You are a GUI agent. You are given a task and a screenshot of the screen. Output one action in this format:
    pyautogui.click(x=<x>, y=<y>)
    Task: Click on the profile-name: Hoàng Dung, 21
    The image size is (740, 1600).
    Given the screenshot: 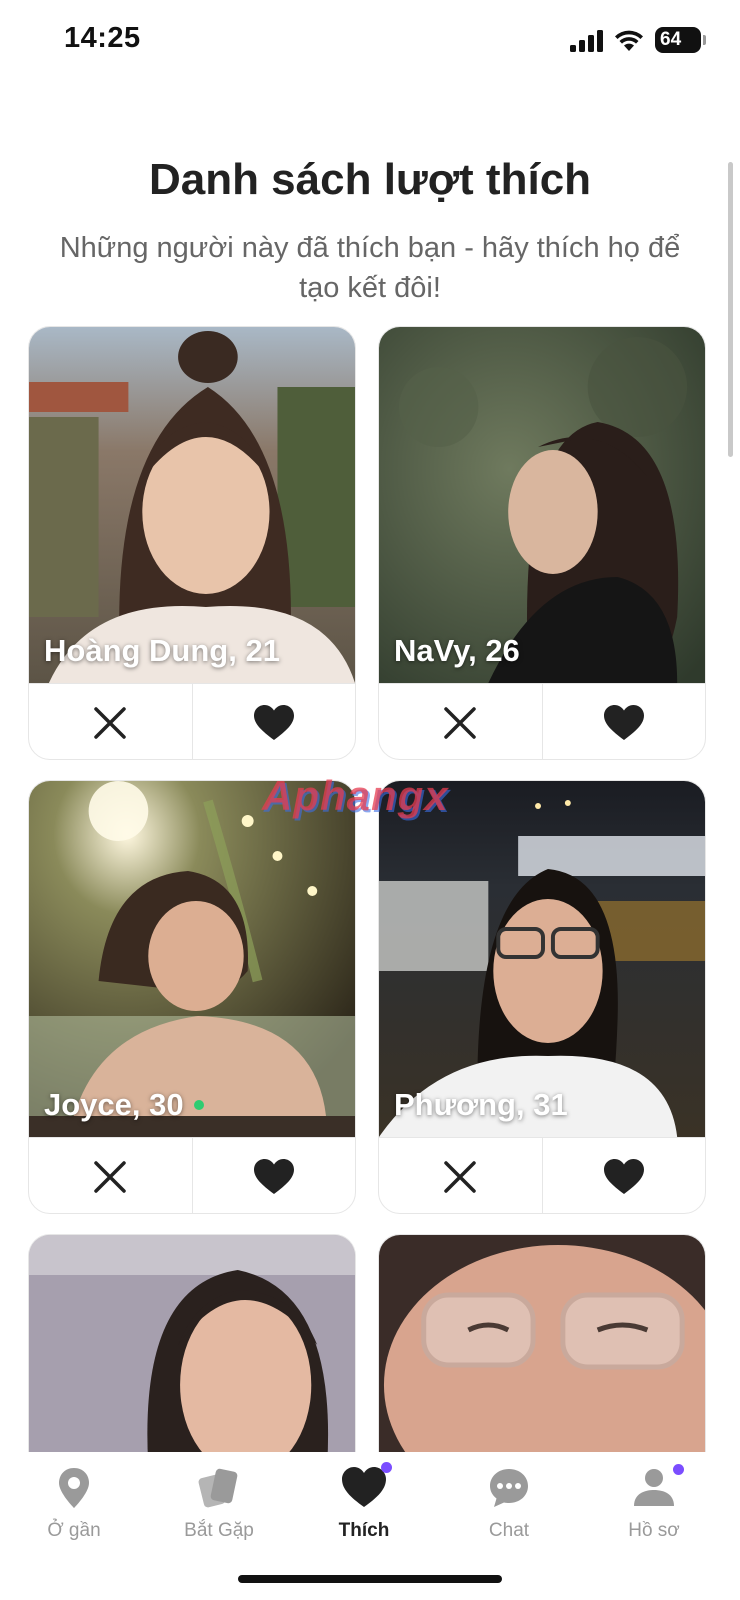 What is the action you would take?
    pyautogui.click(x=162, y=651)
    